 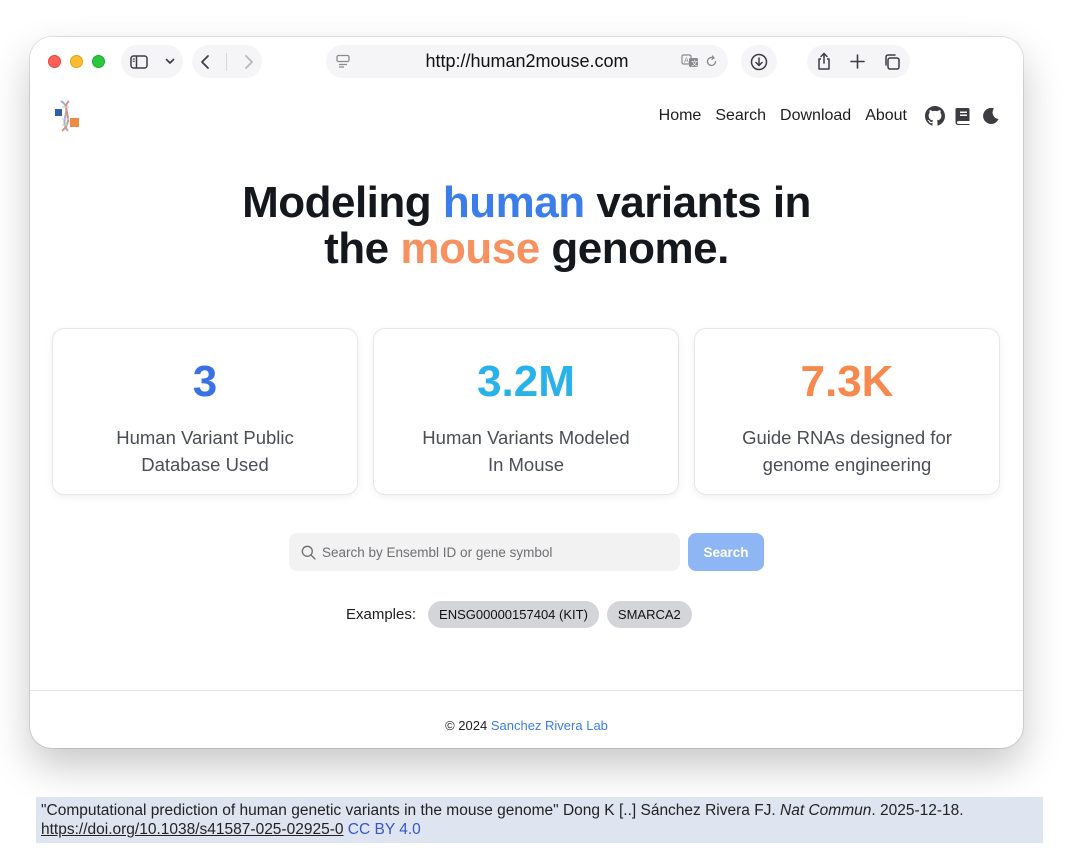 I want to click on svg-text: 文, so click(x=694, y=63).